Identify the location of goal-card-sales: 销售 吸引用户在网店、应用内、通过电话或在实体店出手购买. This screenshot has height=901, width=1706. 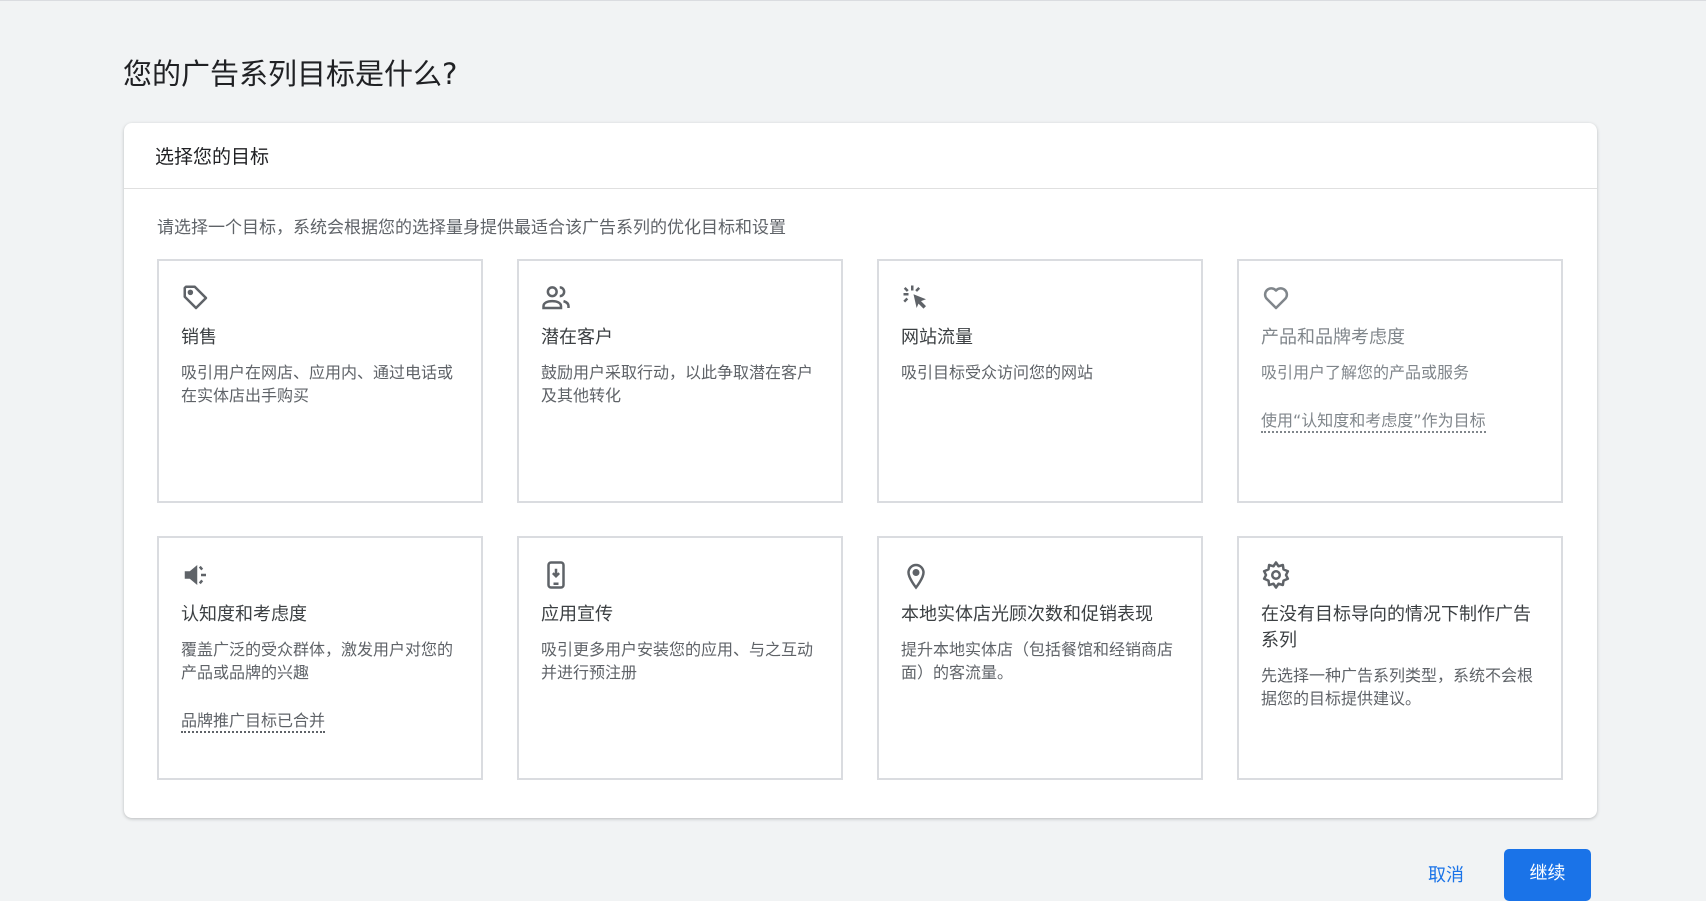
(320, 381).